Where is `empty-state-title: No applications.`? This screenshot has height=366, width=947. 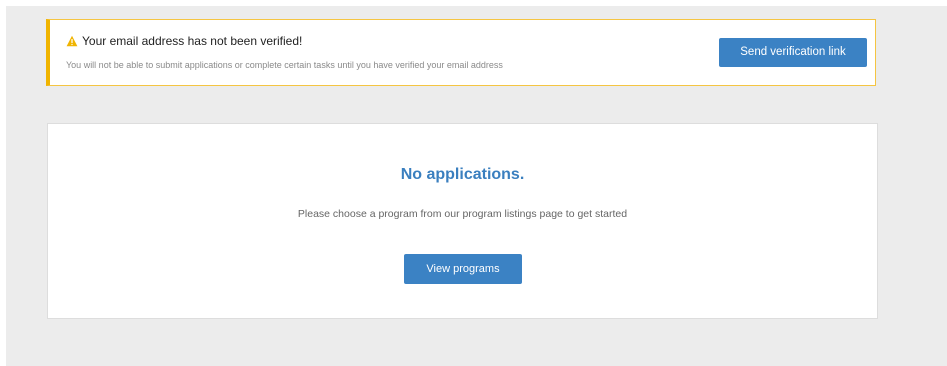 empty-state-title: No applications. is located at coordinates (462, 174).